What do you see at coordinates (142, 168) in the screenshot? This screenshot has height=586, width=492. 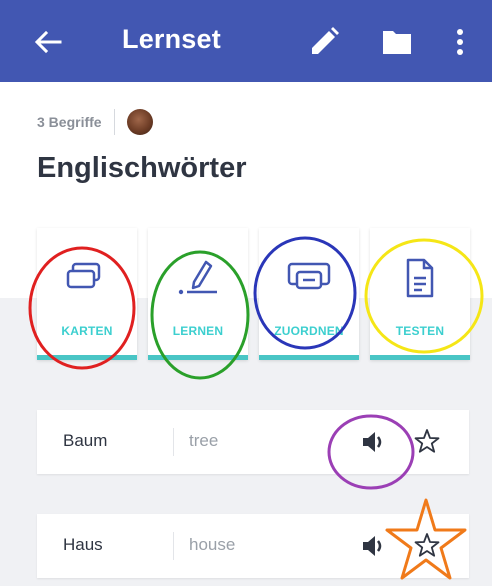 I see `set-title: Englischwörter` at bounding box center [142, 168].